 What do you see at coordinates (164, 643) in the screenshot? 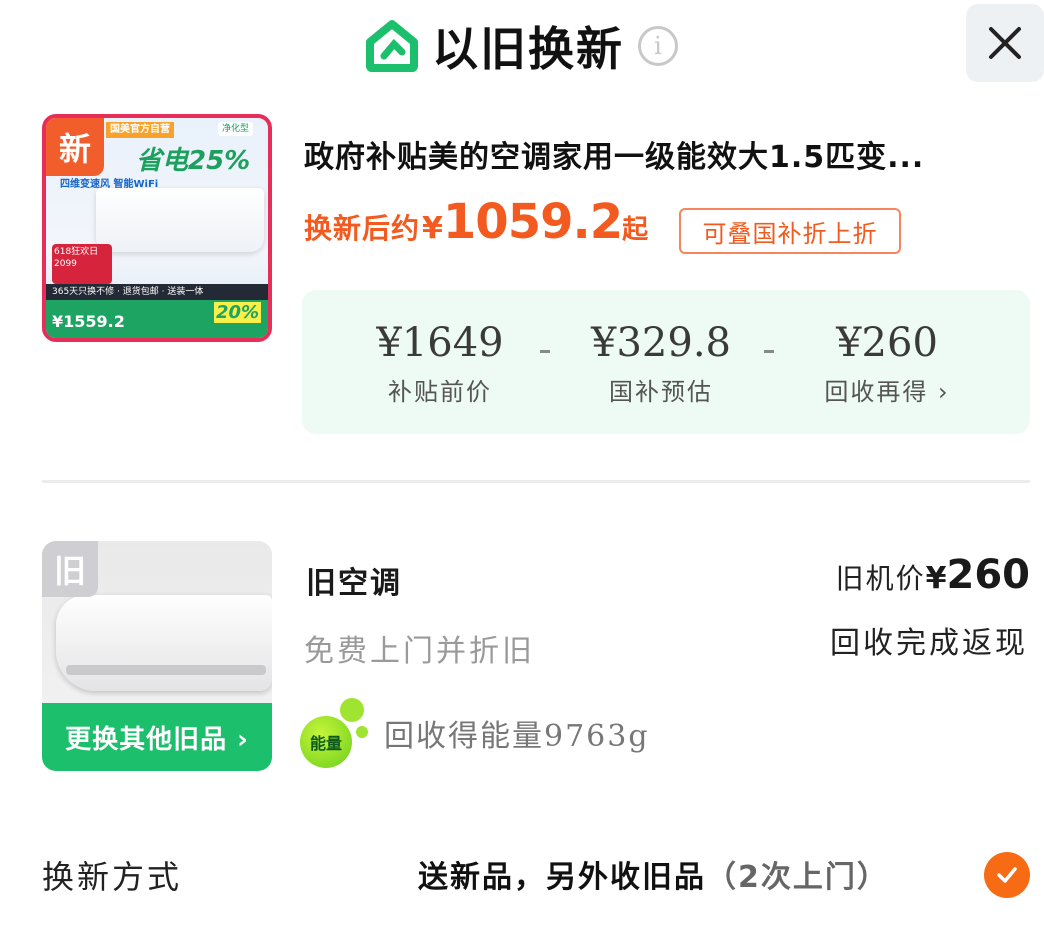
I see `old-ac-graphic` at bounding box center [164, 643].